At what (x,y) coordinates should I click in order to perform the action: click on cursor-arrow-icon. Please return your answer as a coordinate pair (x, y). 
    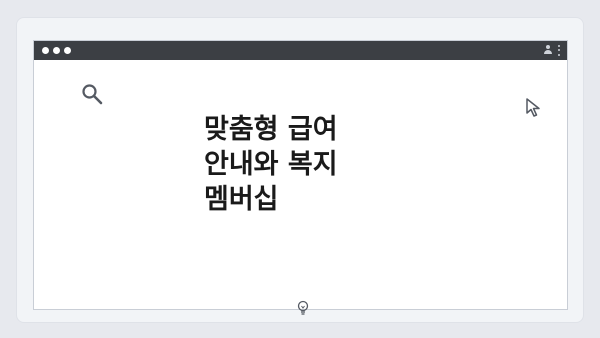
    Looking at the image, I should click on (533, 107).